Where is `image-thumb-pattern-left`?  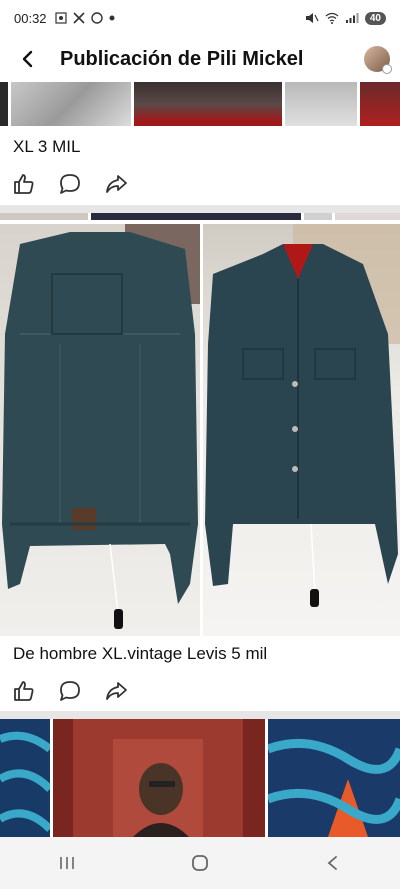 image-thumb-pattern-left is located at coordinates (25, 778).